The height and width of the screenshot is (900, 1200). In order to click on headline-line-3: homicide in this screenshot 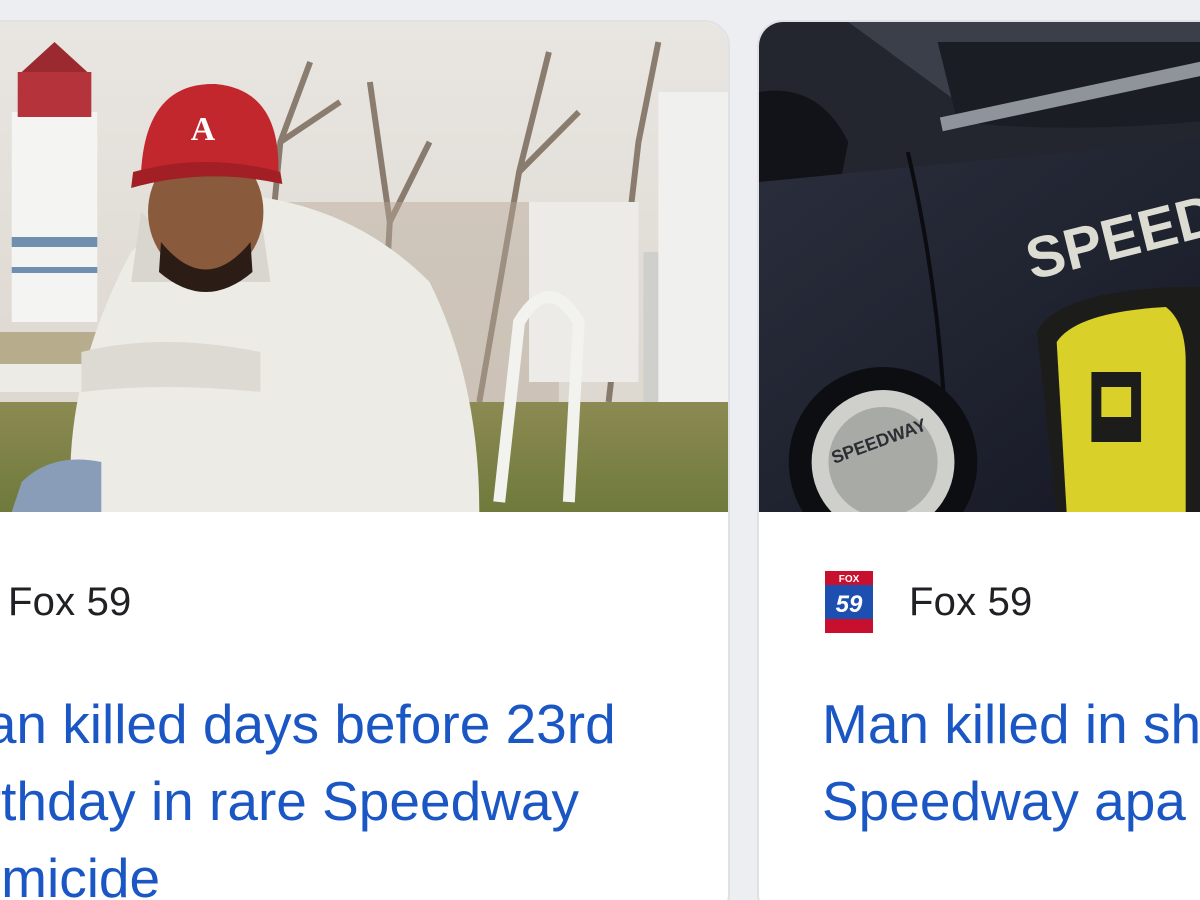, I will do `click(80, 873)`.